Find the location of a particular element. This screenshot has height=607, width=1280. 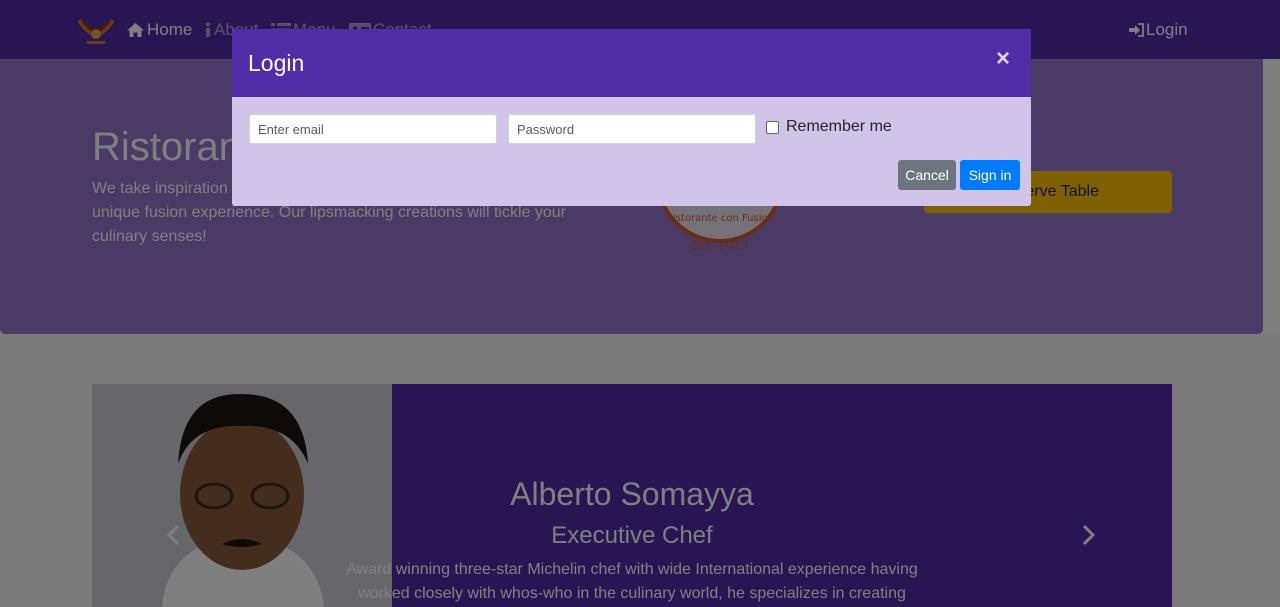

cancel-label: Cancel is located at coordinates (927, 175).